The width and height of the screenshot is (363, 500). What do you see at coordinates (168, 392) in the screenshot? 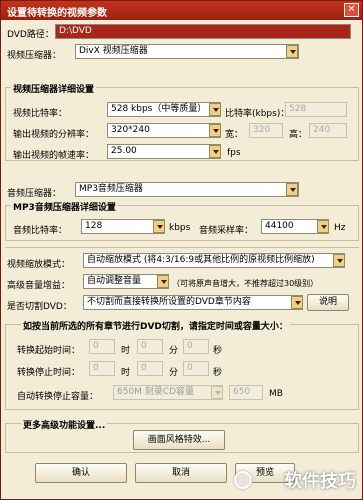
I see `autostop-select: 650M 刻录CD容量` at bounding box center [168, 392].